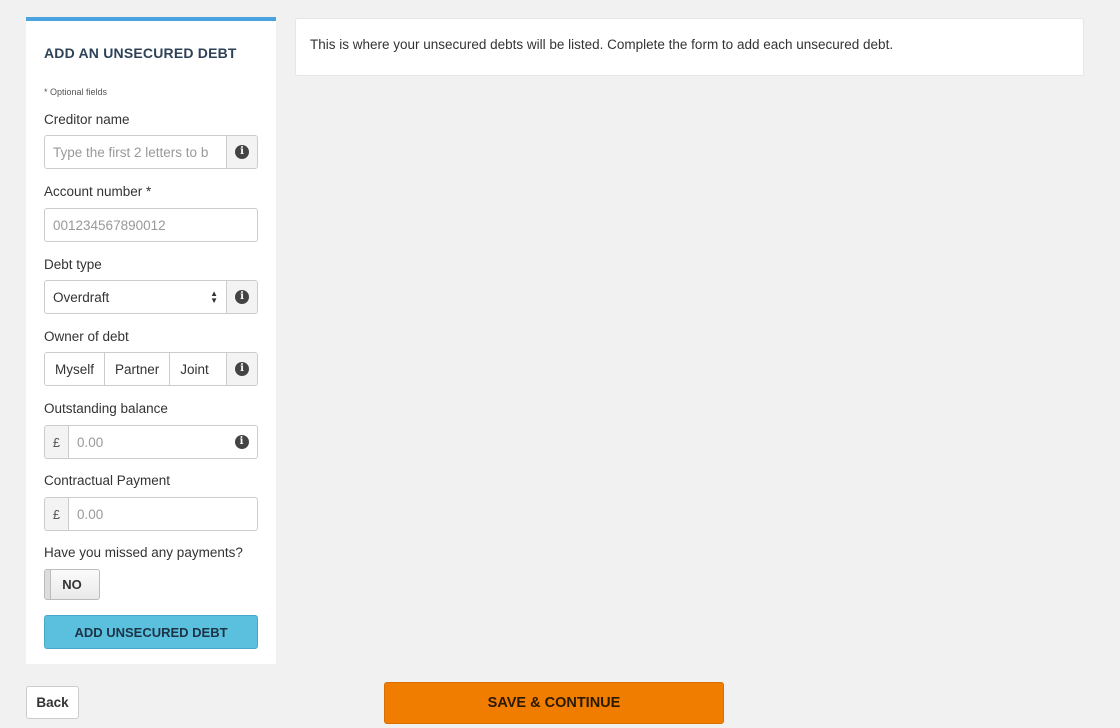 The width and height of the screenshot is (1120, 728). I want to click on owner-option-joint: Joint, so click(194, 369).